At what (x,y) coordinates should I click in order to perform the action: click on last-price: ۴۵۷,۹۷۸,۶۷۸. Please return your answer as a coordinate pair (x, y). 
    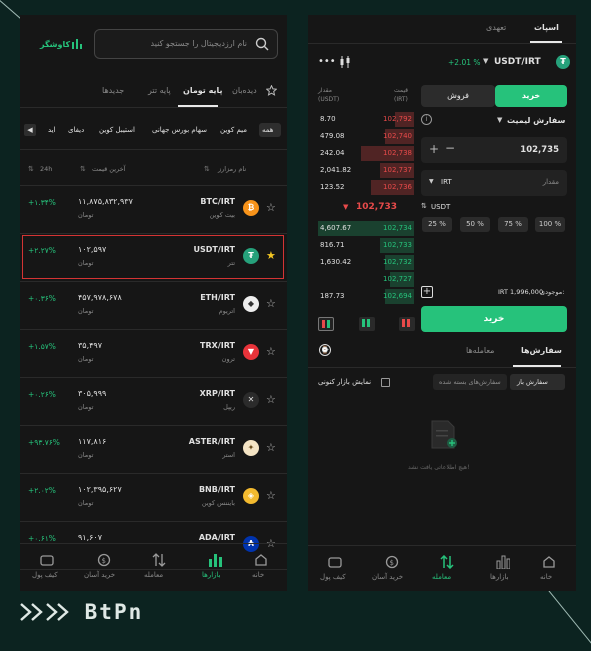
    Looking at the image, I should click on (100, 297).